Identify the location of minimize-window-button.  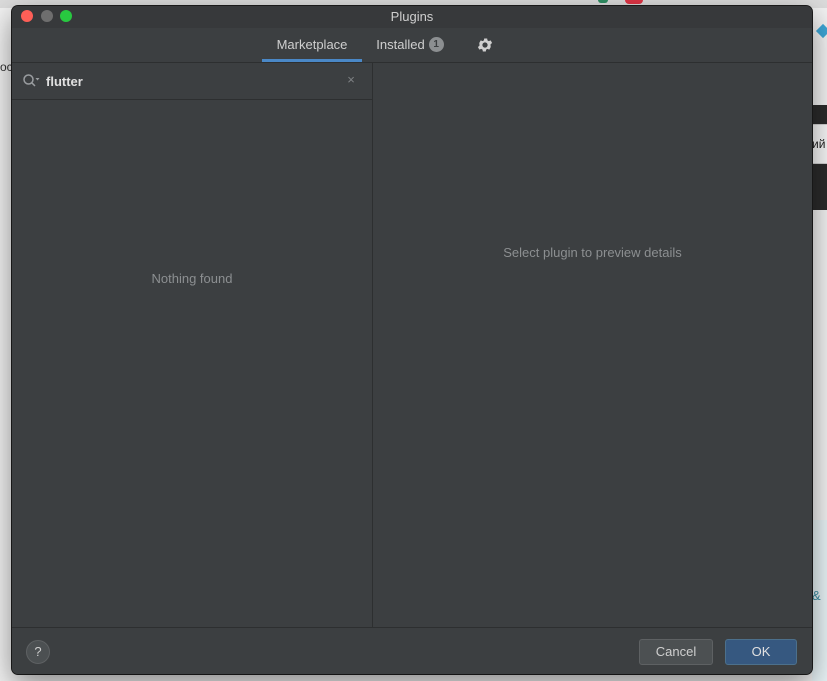
(47, 16).